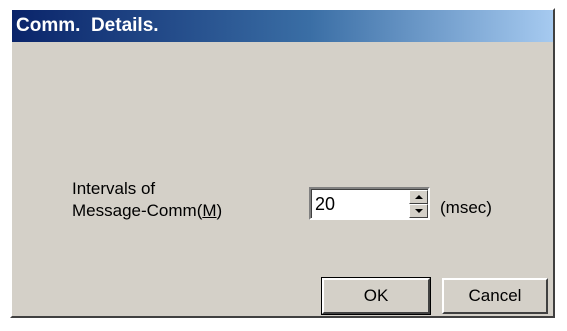 The width and height of the screenshot is (567, 331). Describe the element at coordinates (466, 207) in the screenshot. I see `unit-label: (msec)` at that location.